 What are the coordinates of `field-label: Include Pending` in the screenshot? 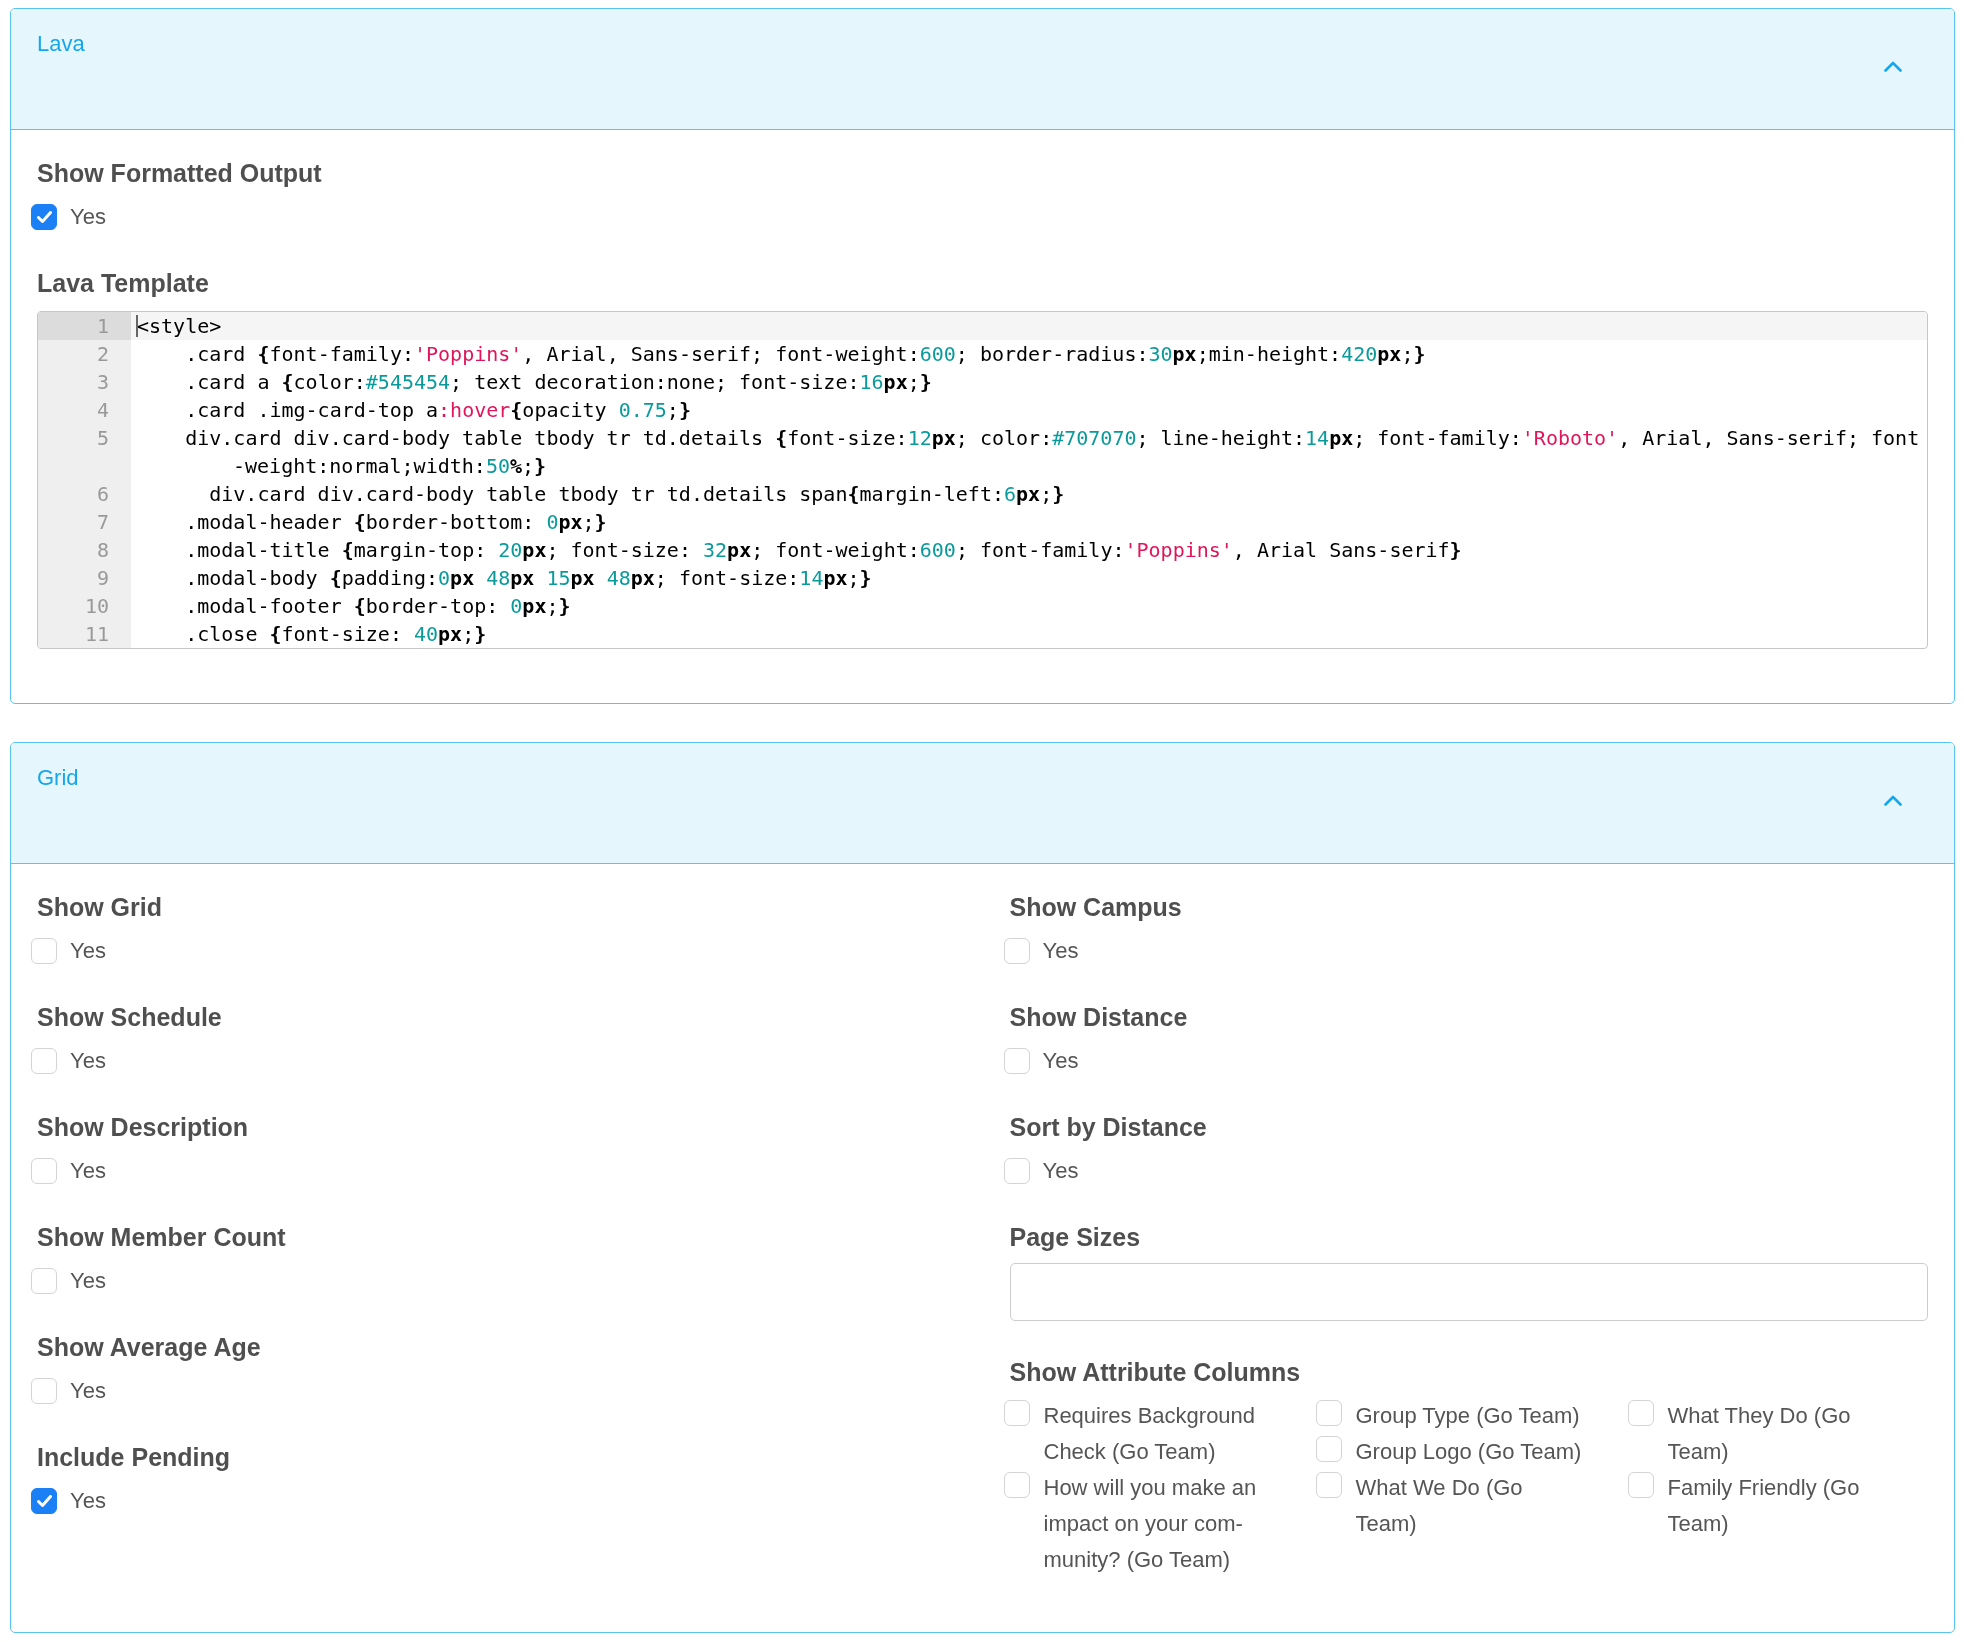 It's located at (134, 1457).